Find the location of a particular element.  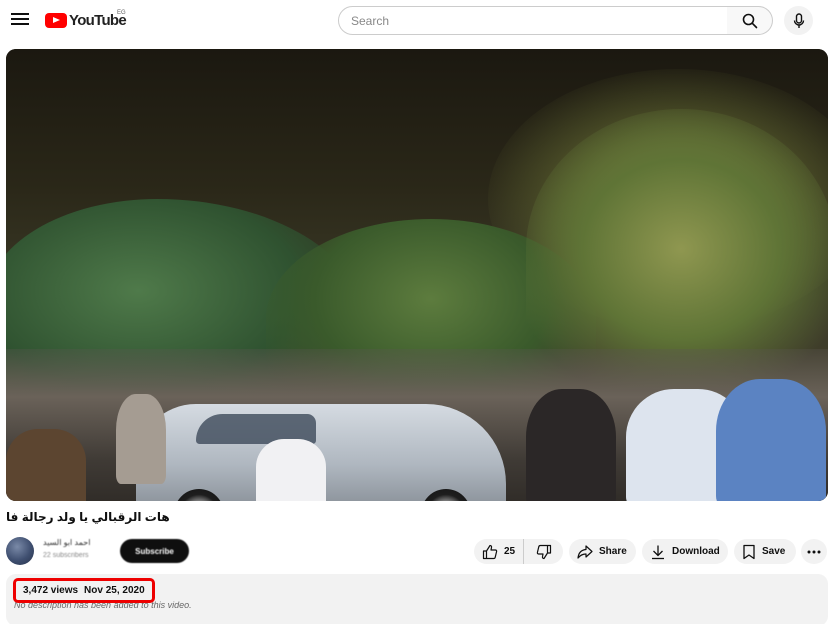

voice-search-button is located at coordinates (798, 20).